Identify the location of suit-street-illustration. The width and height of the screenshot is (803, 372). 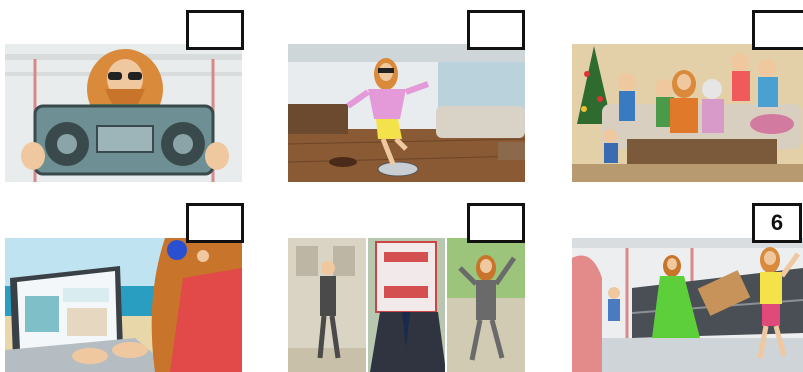
(406, 305).